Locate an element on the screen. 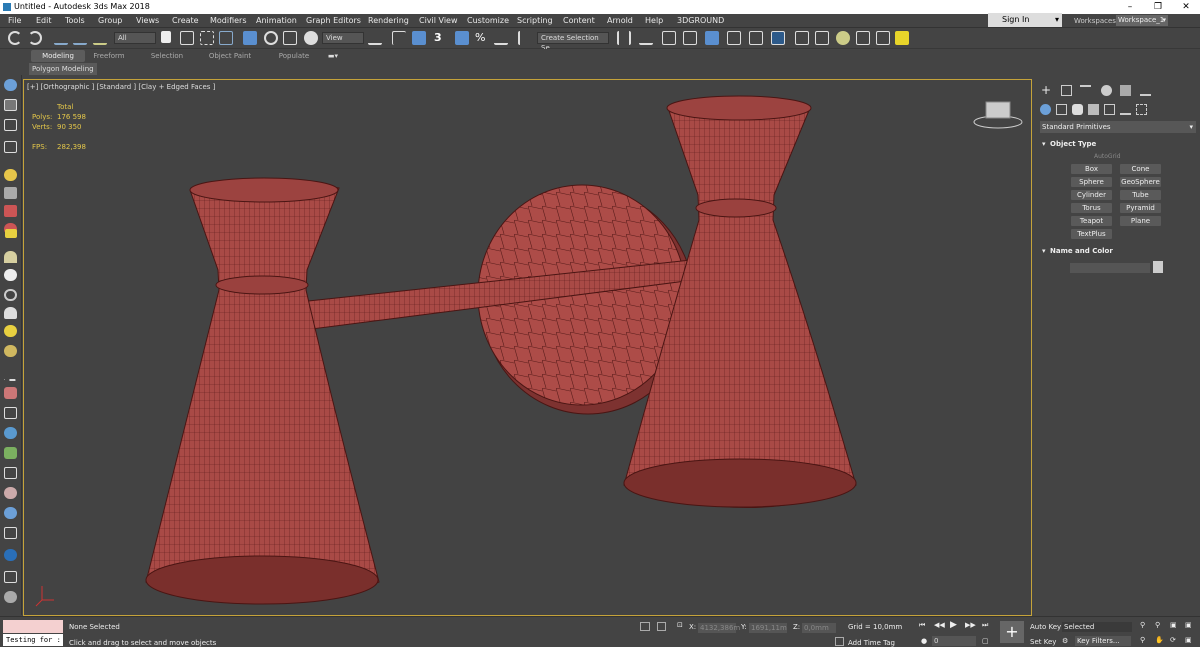  render-in-cloud-icon is located at coordinates (883, 38).